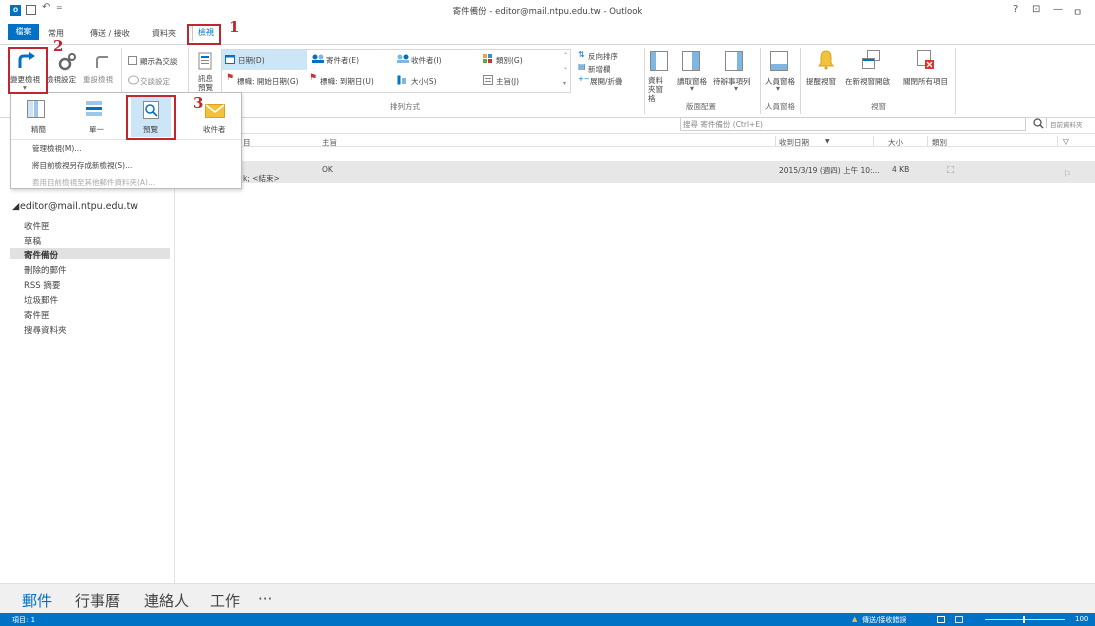  I want to click on nav-calendar: 行事曆, so click(97, 600).